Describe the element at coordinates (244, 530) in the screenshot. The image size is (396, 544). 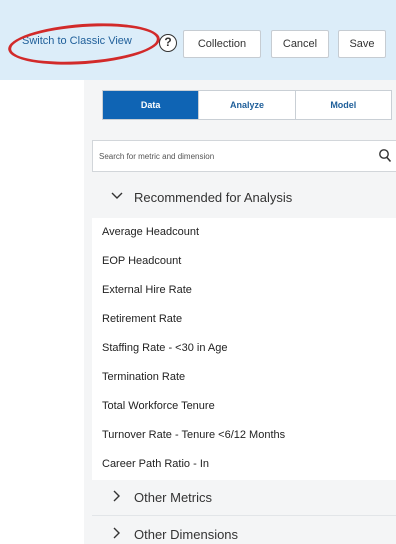
I see `section-other-dimensions-header: Other Dimensions` at that location.